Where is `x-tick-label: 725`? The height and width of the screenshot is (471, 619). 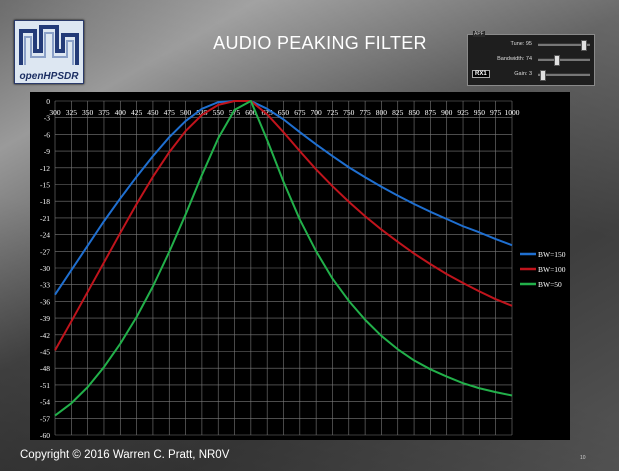 x-tick-label: 725 is located at coordinates (333, 112).